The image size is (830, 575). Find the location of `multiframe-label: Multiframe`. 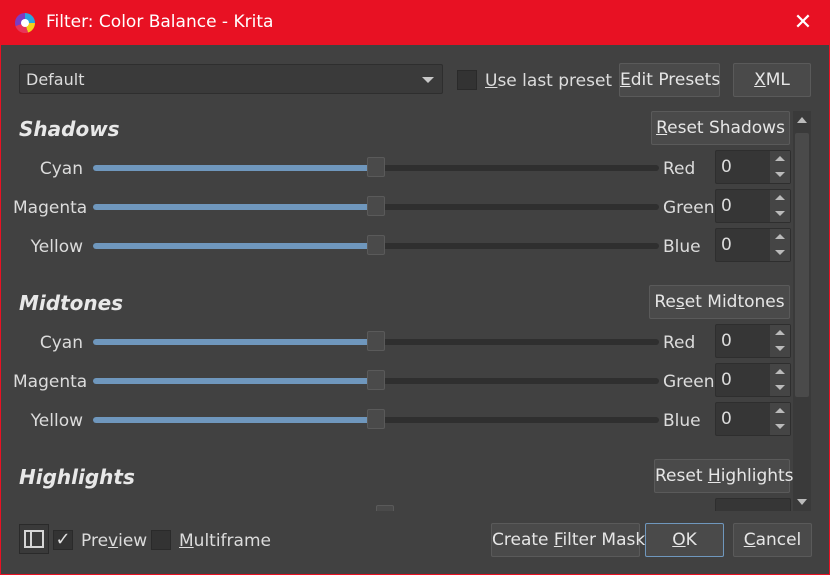

multiframe-label: Multiframe is located at coordinates (225, 541).